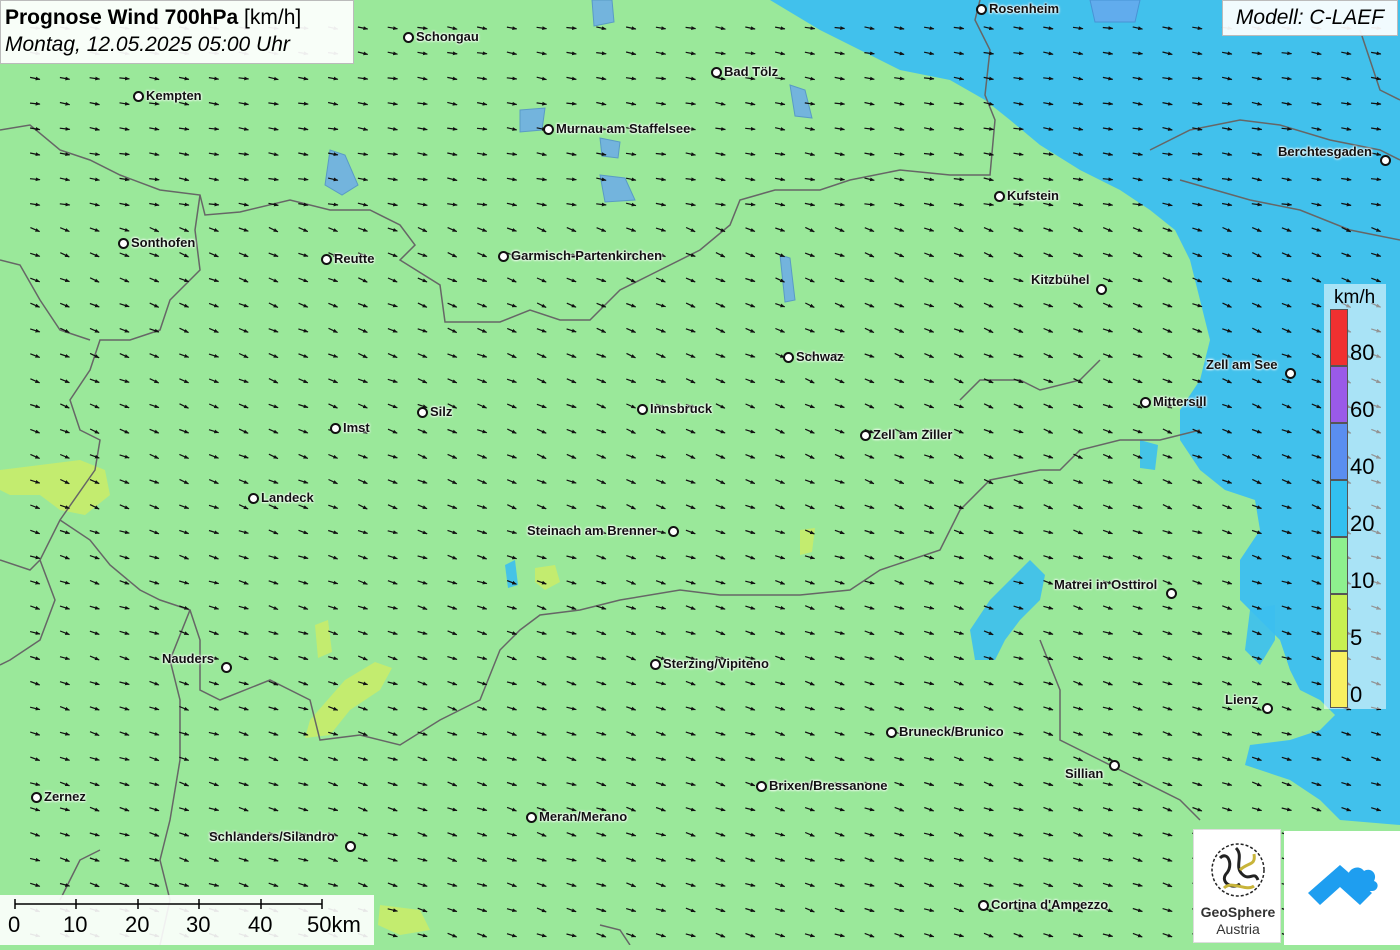  I want to click on city-label: Matrei in Osttirol, so click(1106, 584).